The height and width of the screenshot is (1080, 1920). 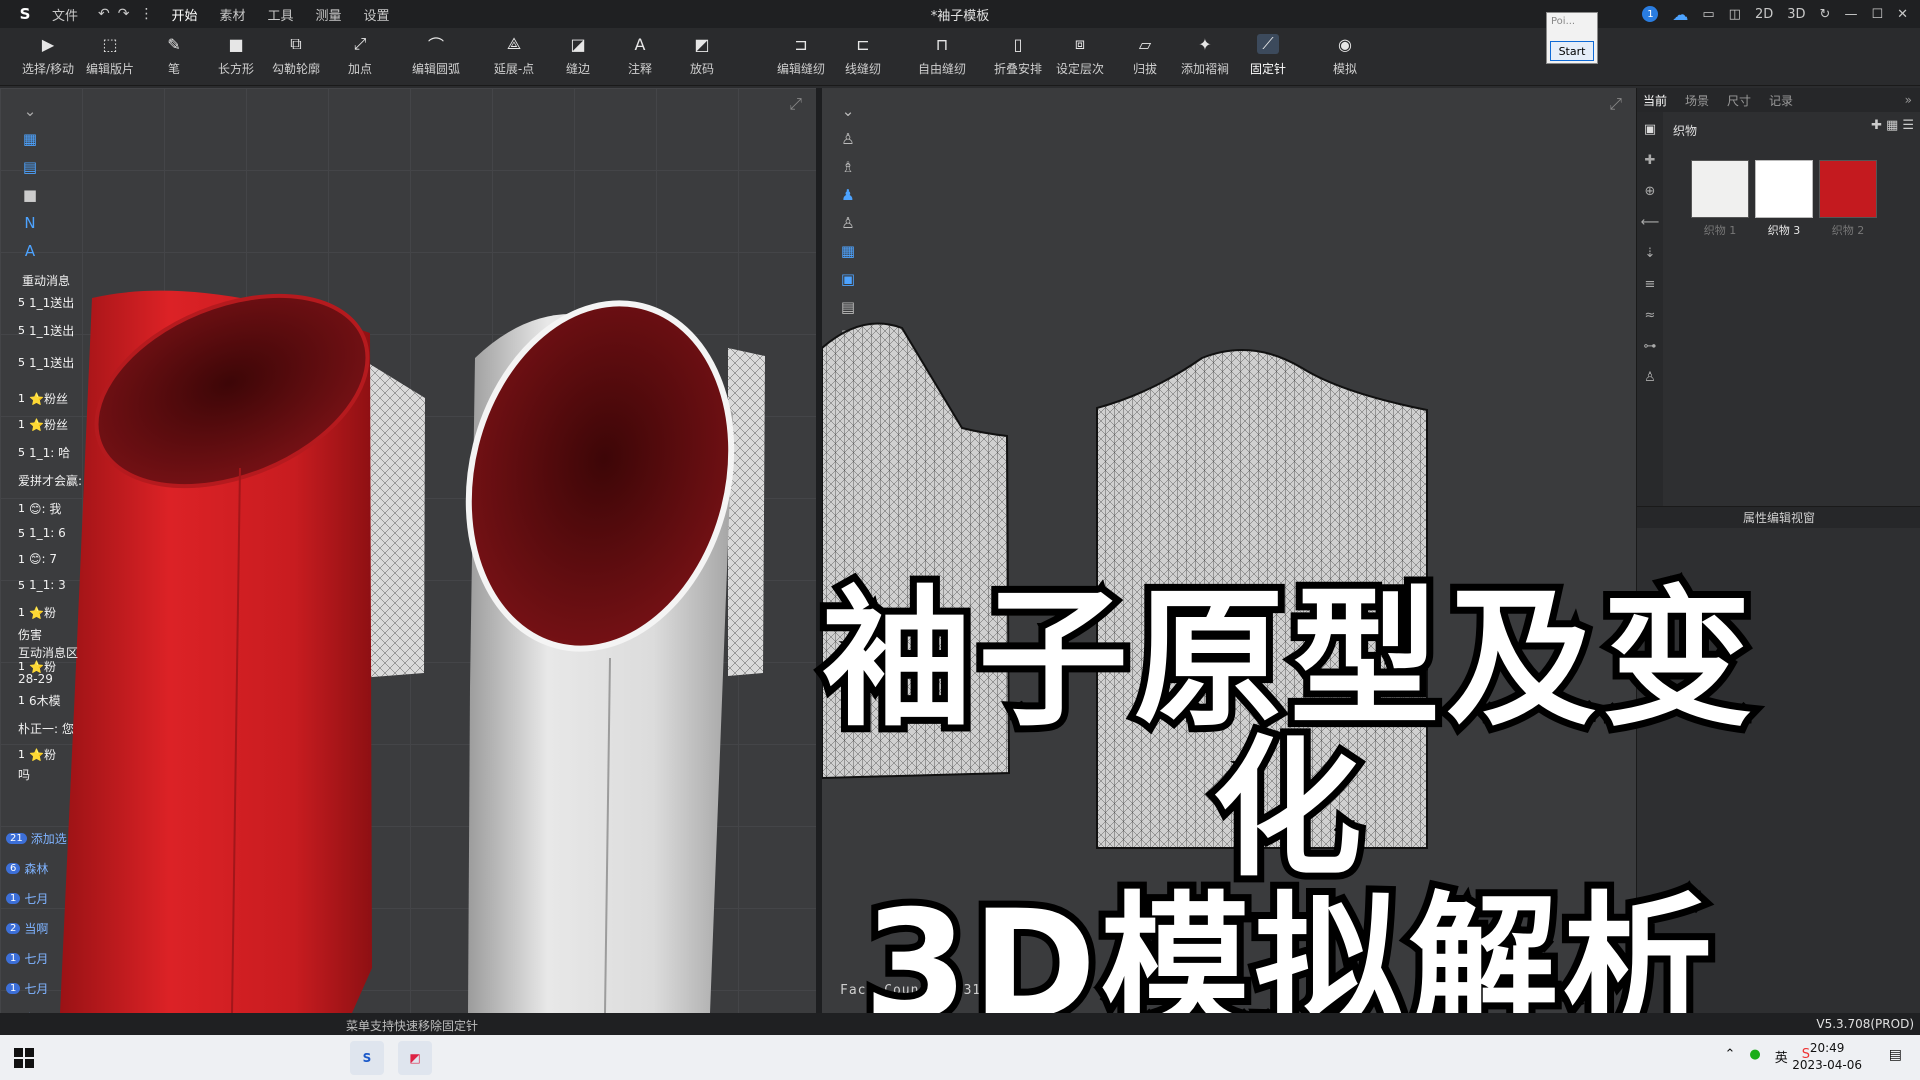 I want to click on gift-count-badge: 2, so click(x=13, y=928).